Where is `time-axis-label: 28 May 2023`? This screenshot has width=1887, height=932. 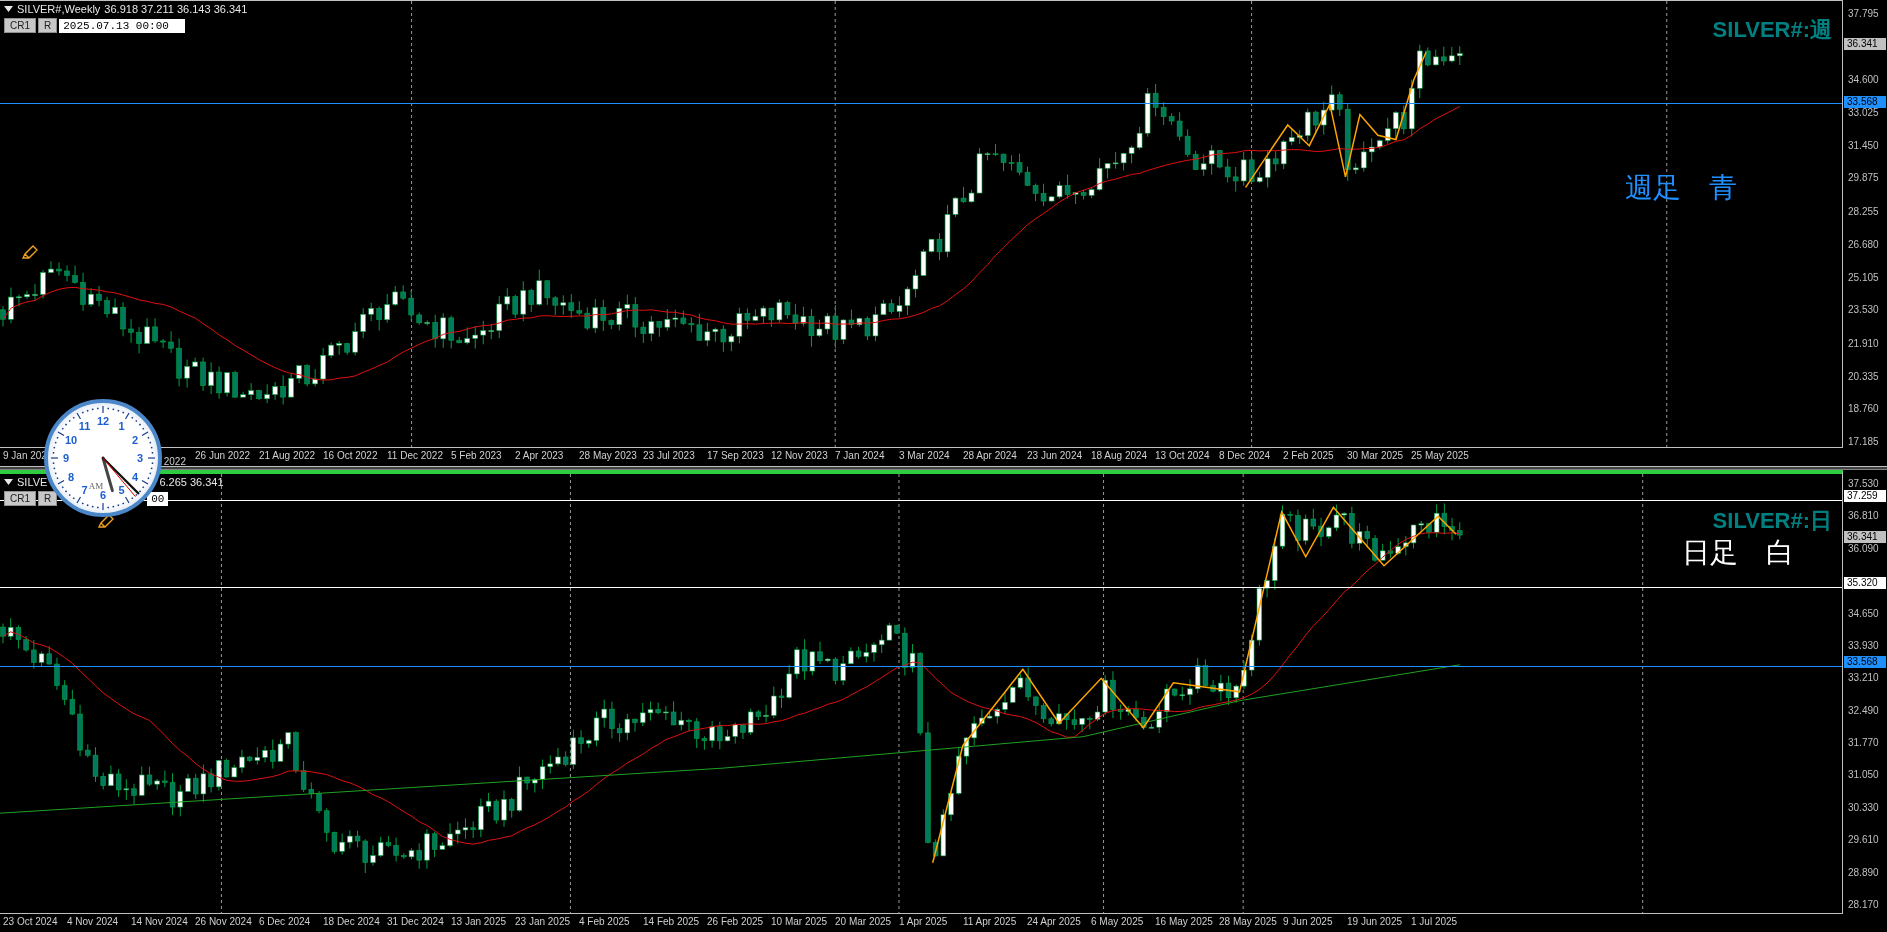 time-axis-label: 28 May 2023 is located at coordinates (608, 456).